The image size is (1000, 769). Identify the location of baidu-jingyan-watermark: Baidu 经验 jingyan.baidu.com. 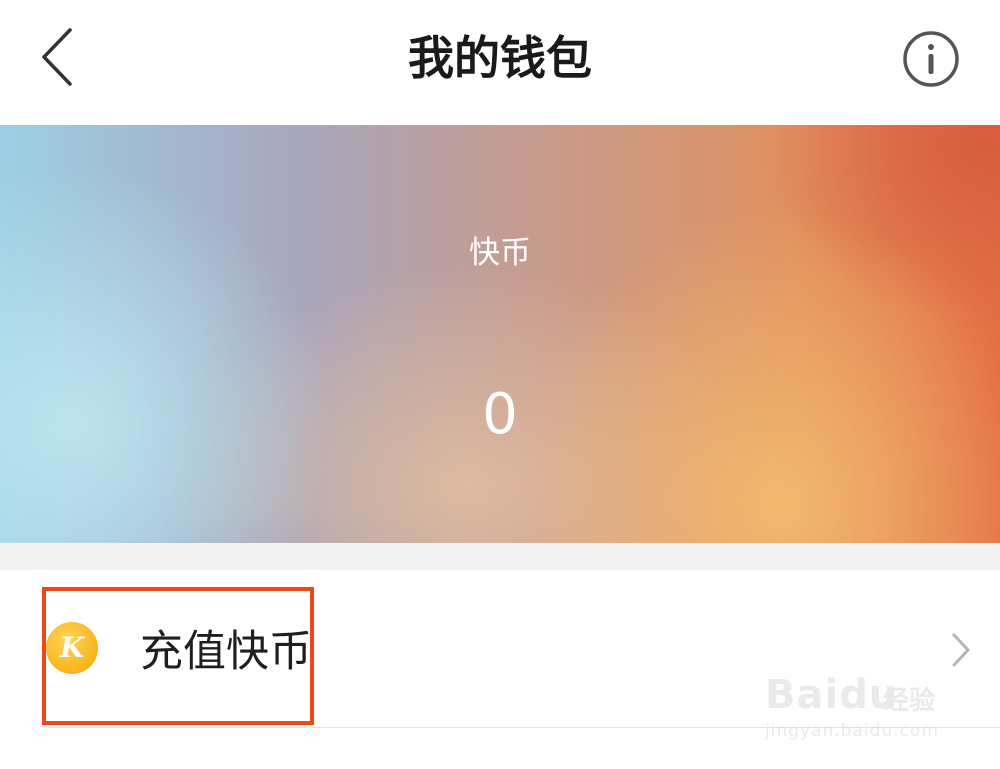
(865, 707).